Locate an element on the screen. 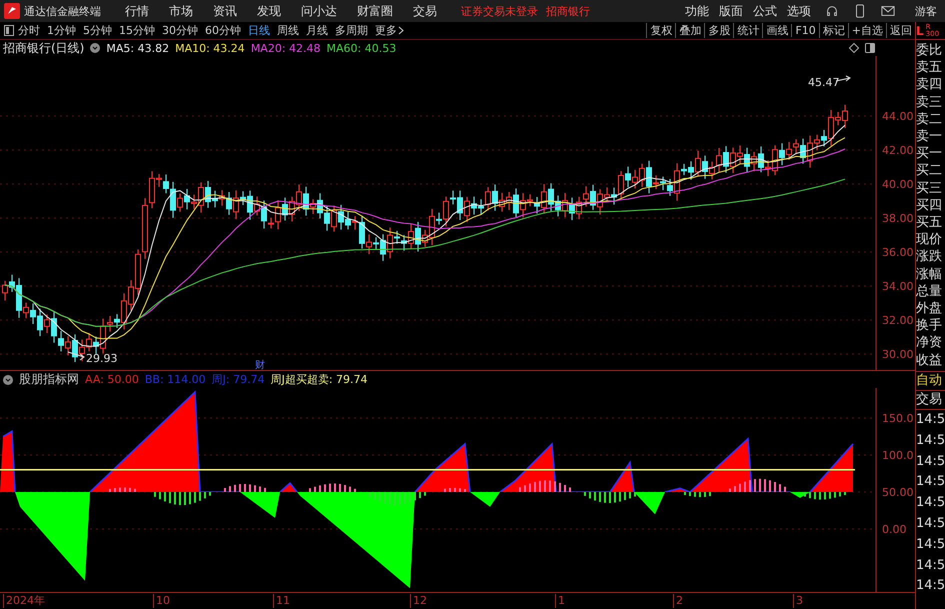 Image resolution: width=945 pixels, height=609 pixels. mode-tab: 自动 is located at coordinates (930, 381).